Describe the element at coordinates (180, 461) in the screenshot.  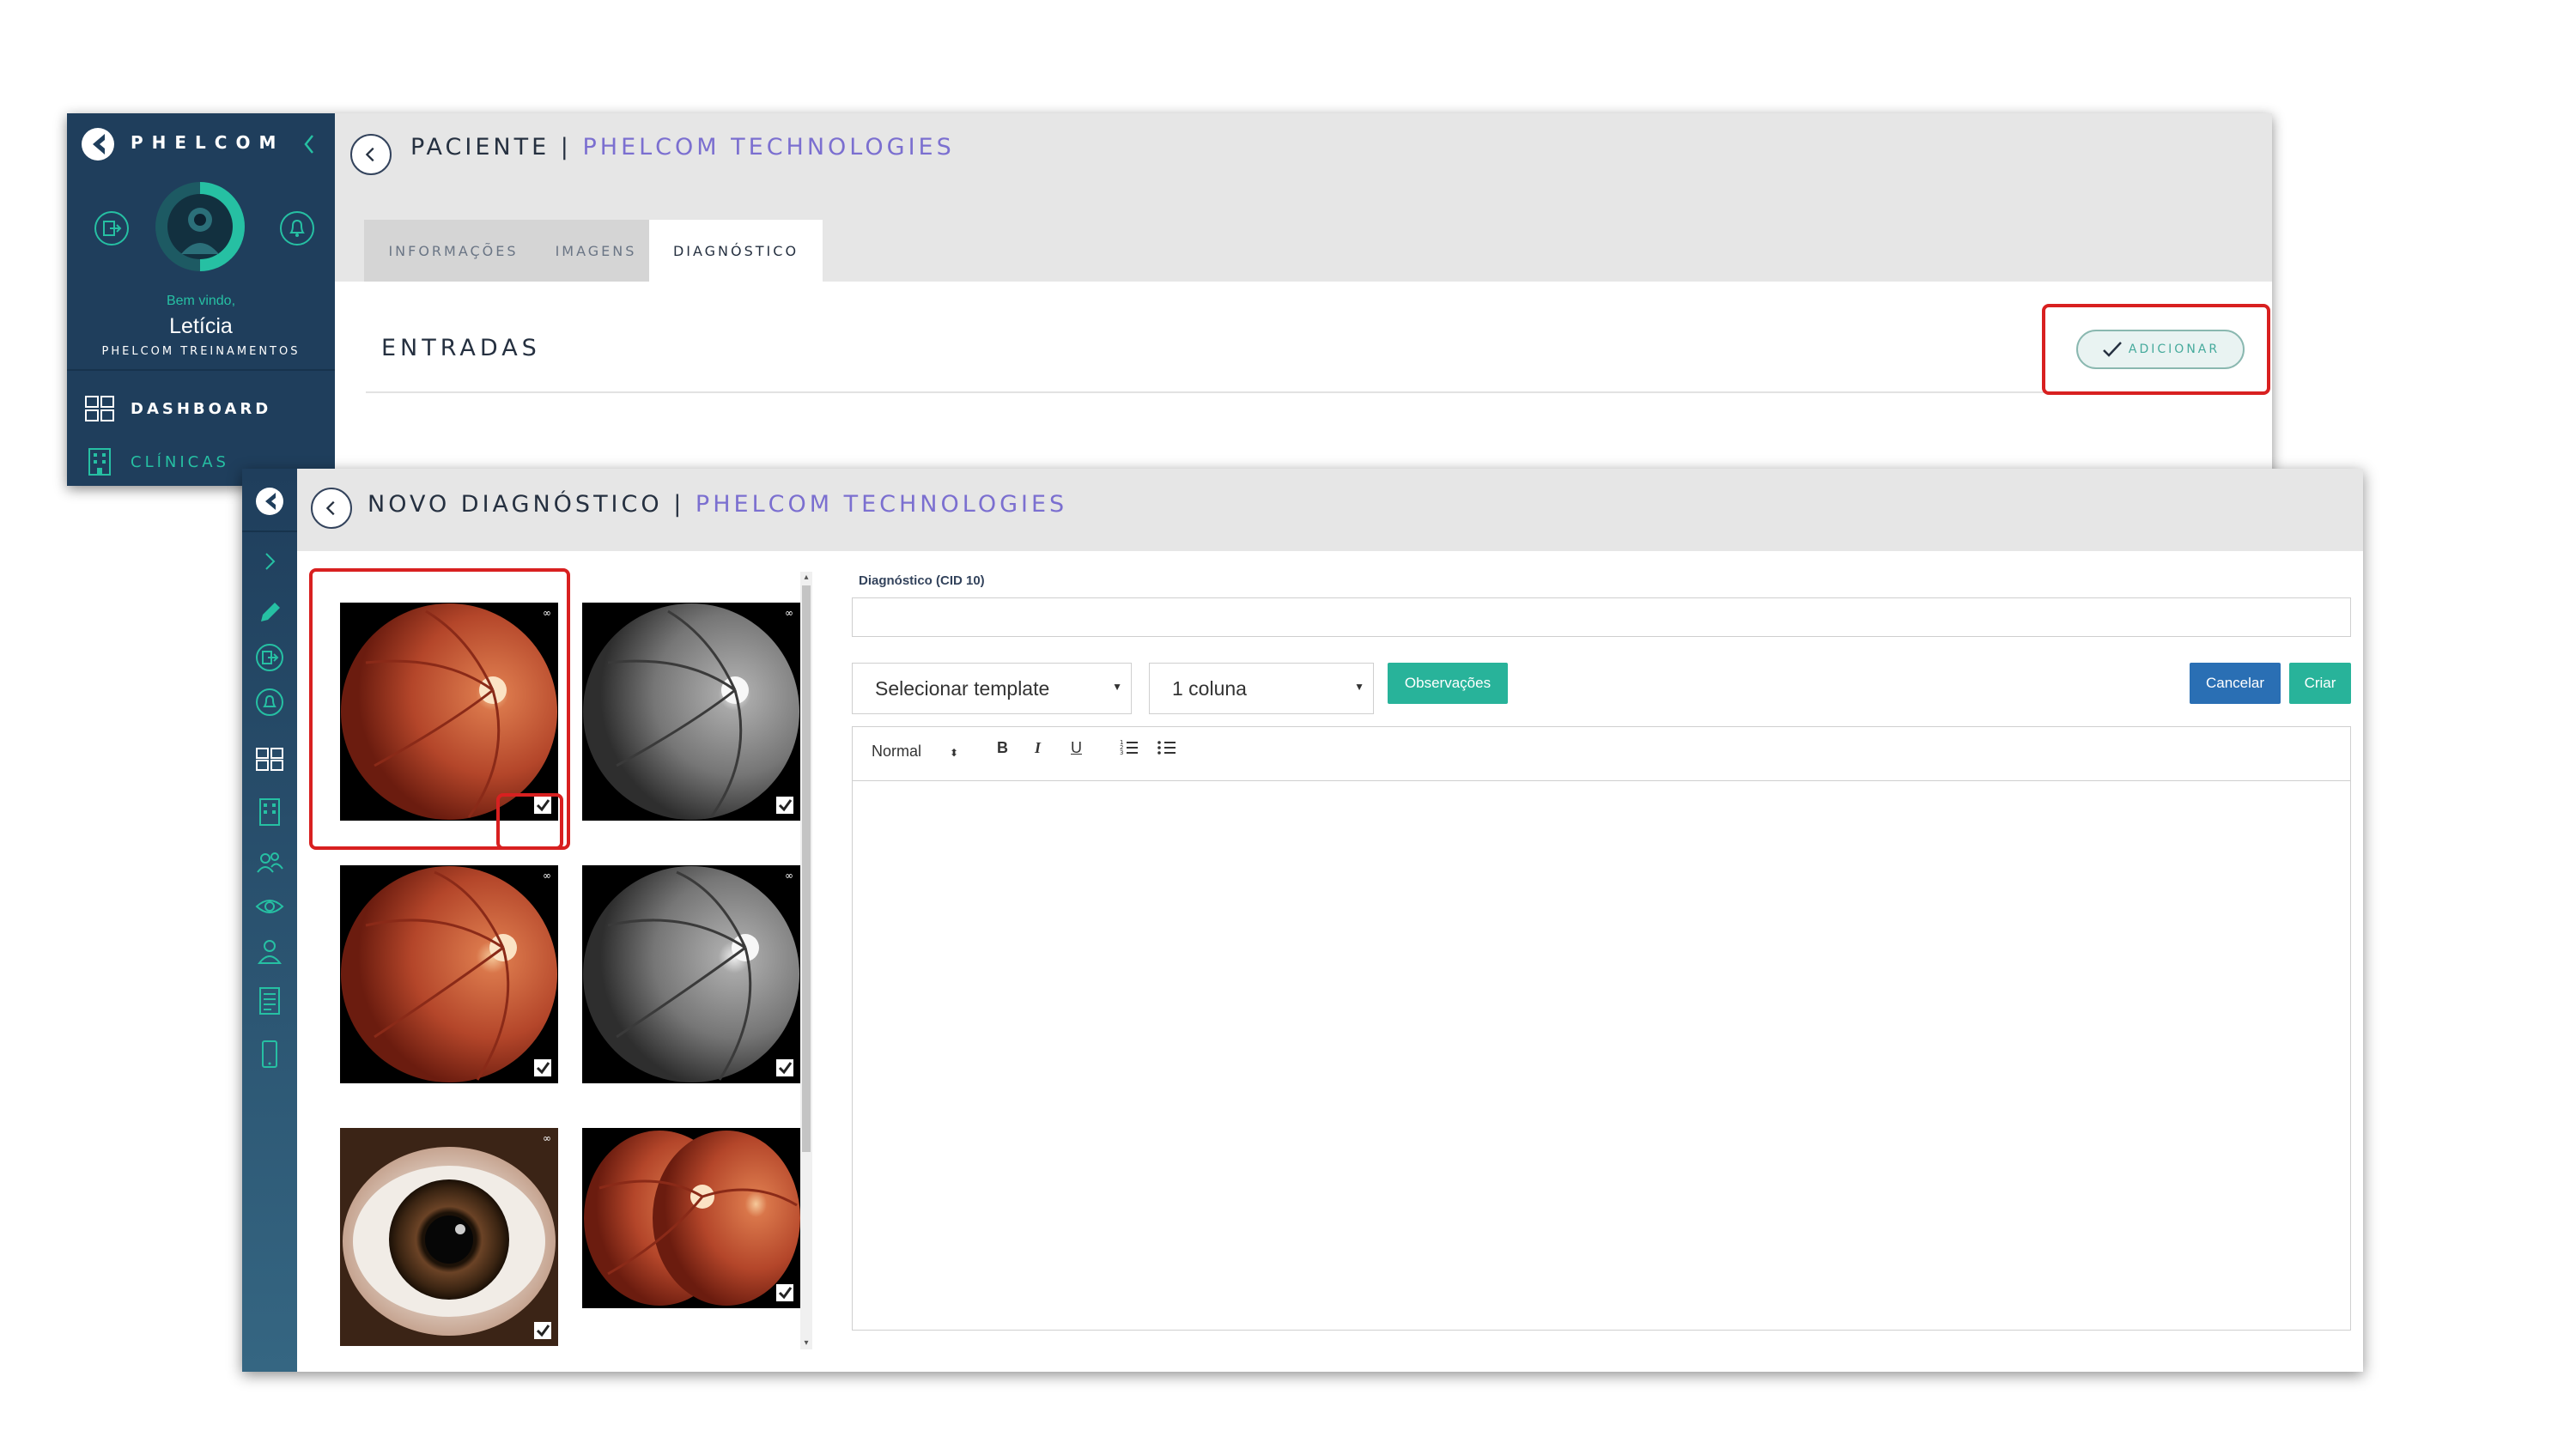
I see `sidebar-item-label: CLÍNICAS` at that location.